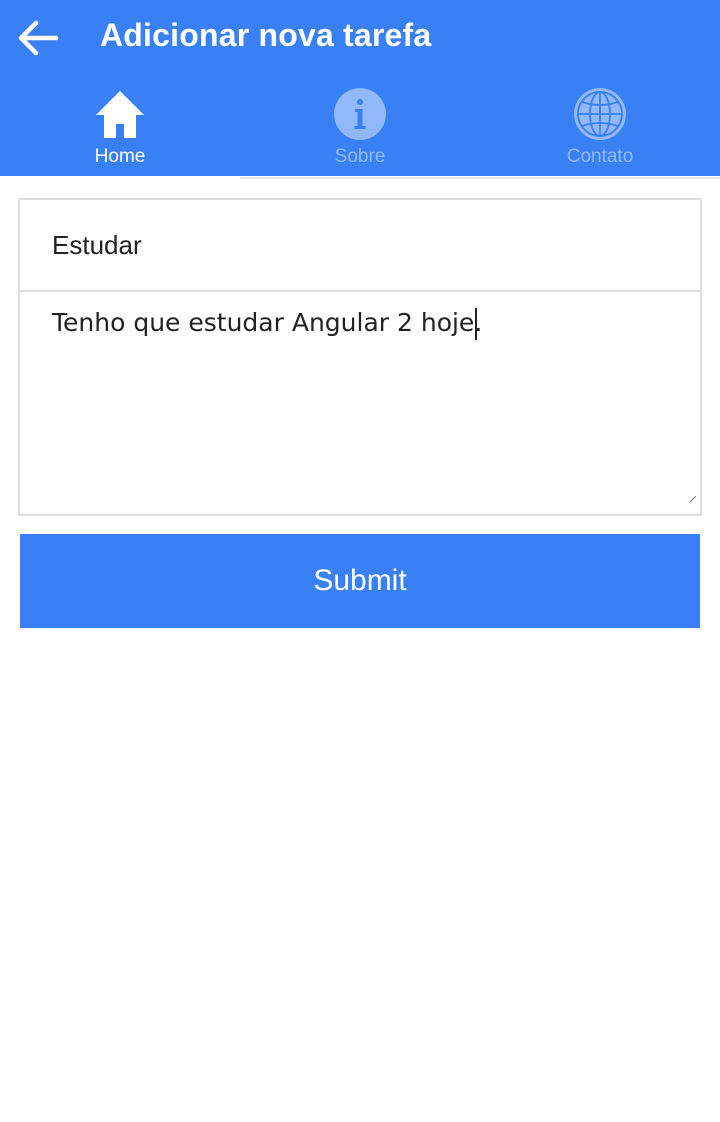 The height and width of the screenshot is (1122, 720). What do you see at coordinates (266, 35) in the screenshot?
I see `page-title: Adicionar nova tarefa` at bounding box center [266, 35].